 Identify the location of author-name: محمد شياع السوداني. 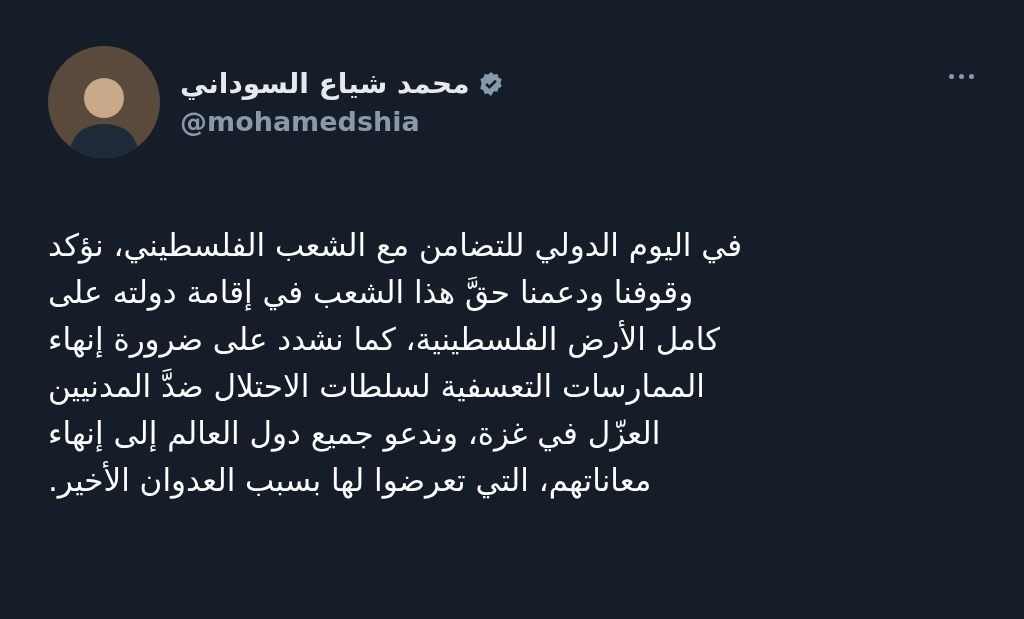
(325, 83).